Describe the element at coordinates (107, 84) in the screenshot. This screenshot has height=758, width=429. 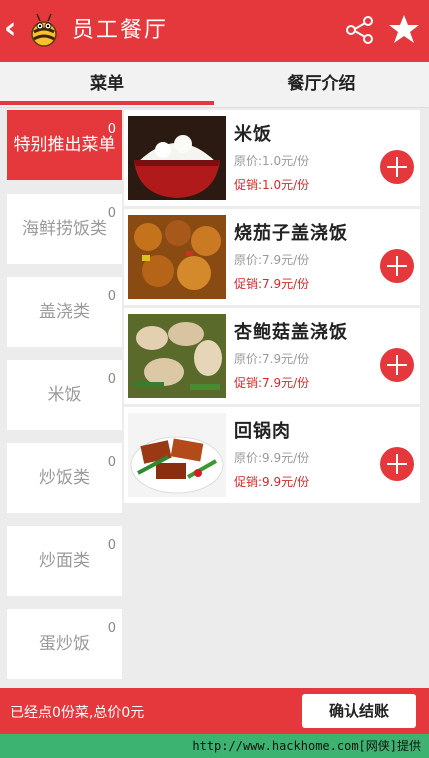
I see `tab-menu: 菜单` at that location.